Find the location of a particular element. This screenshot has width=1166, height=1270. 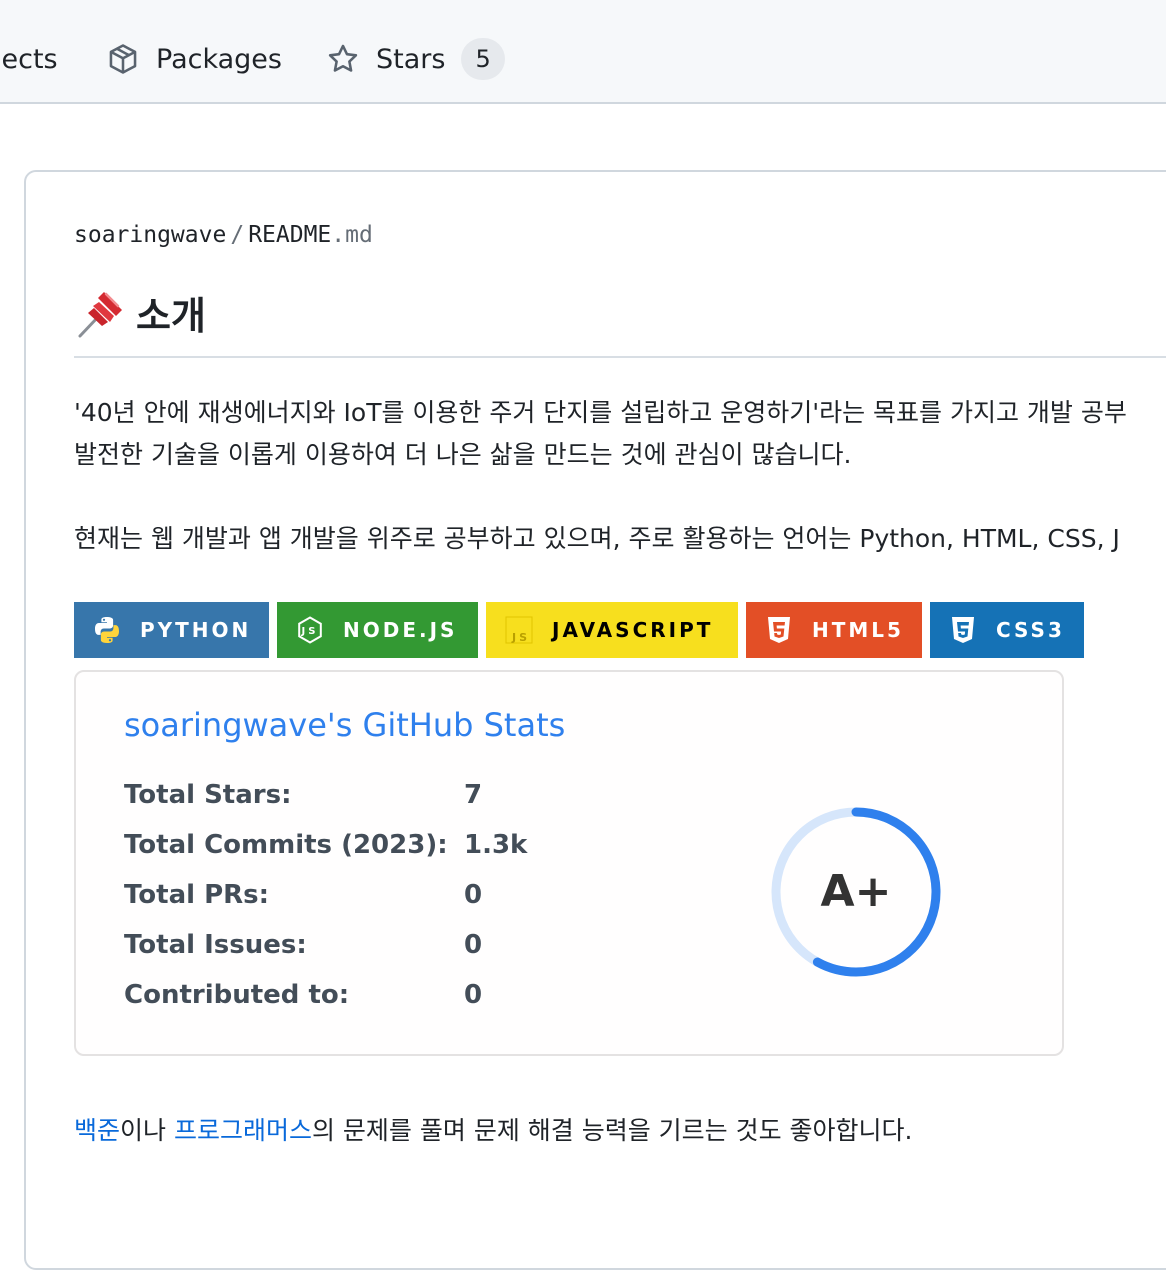

rank-grade: A+ is located at coordinates (856, 891).